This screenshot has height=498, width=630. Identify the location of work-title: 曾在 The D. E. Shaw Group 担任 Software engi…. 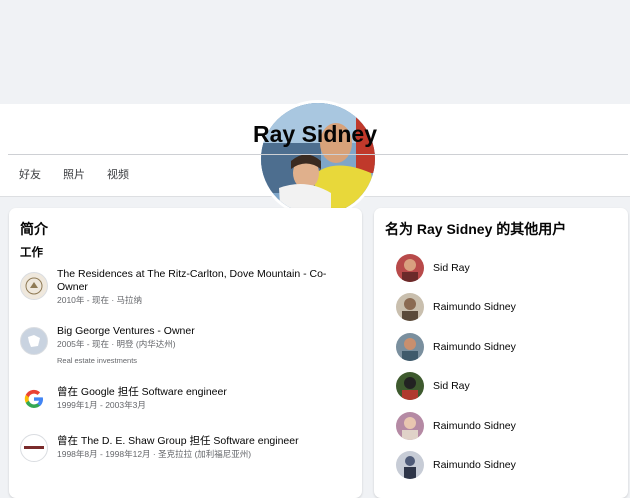
(207, 441).